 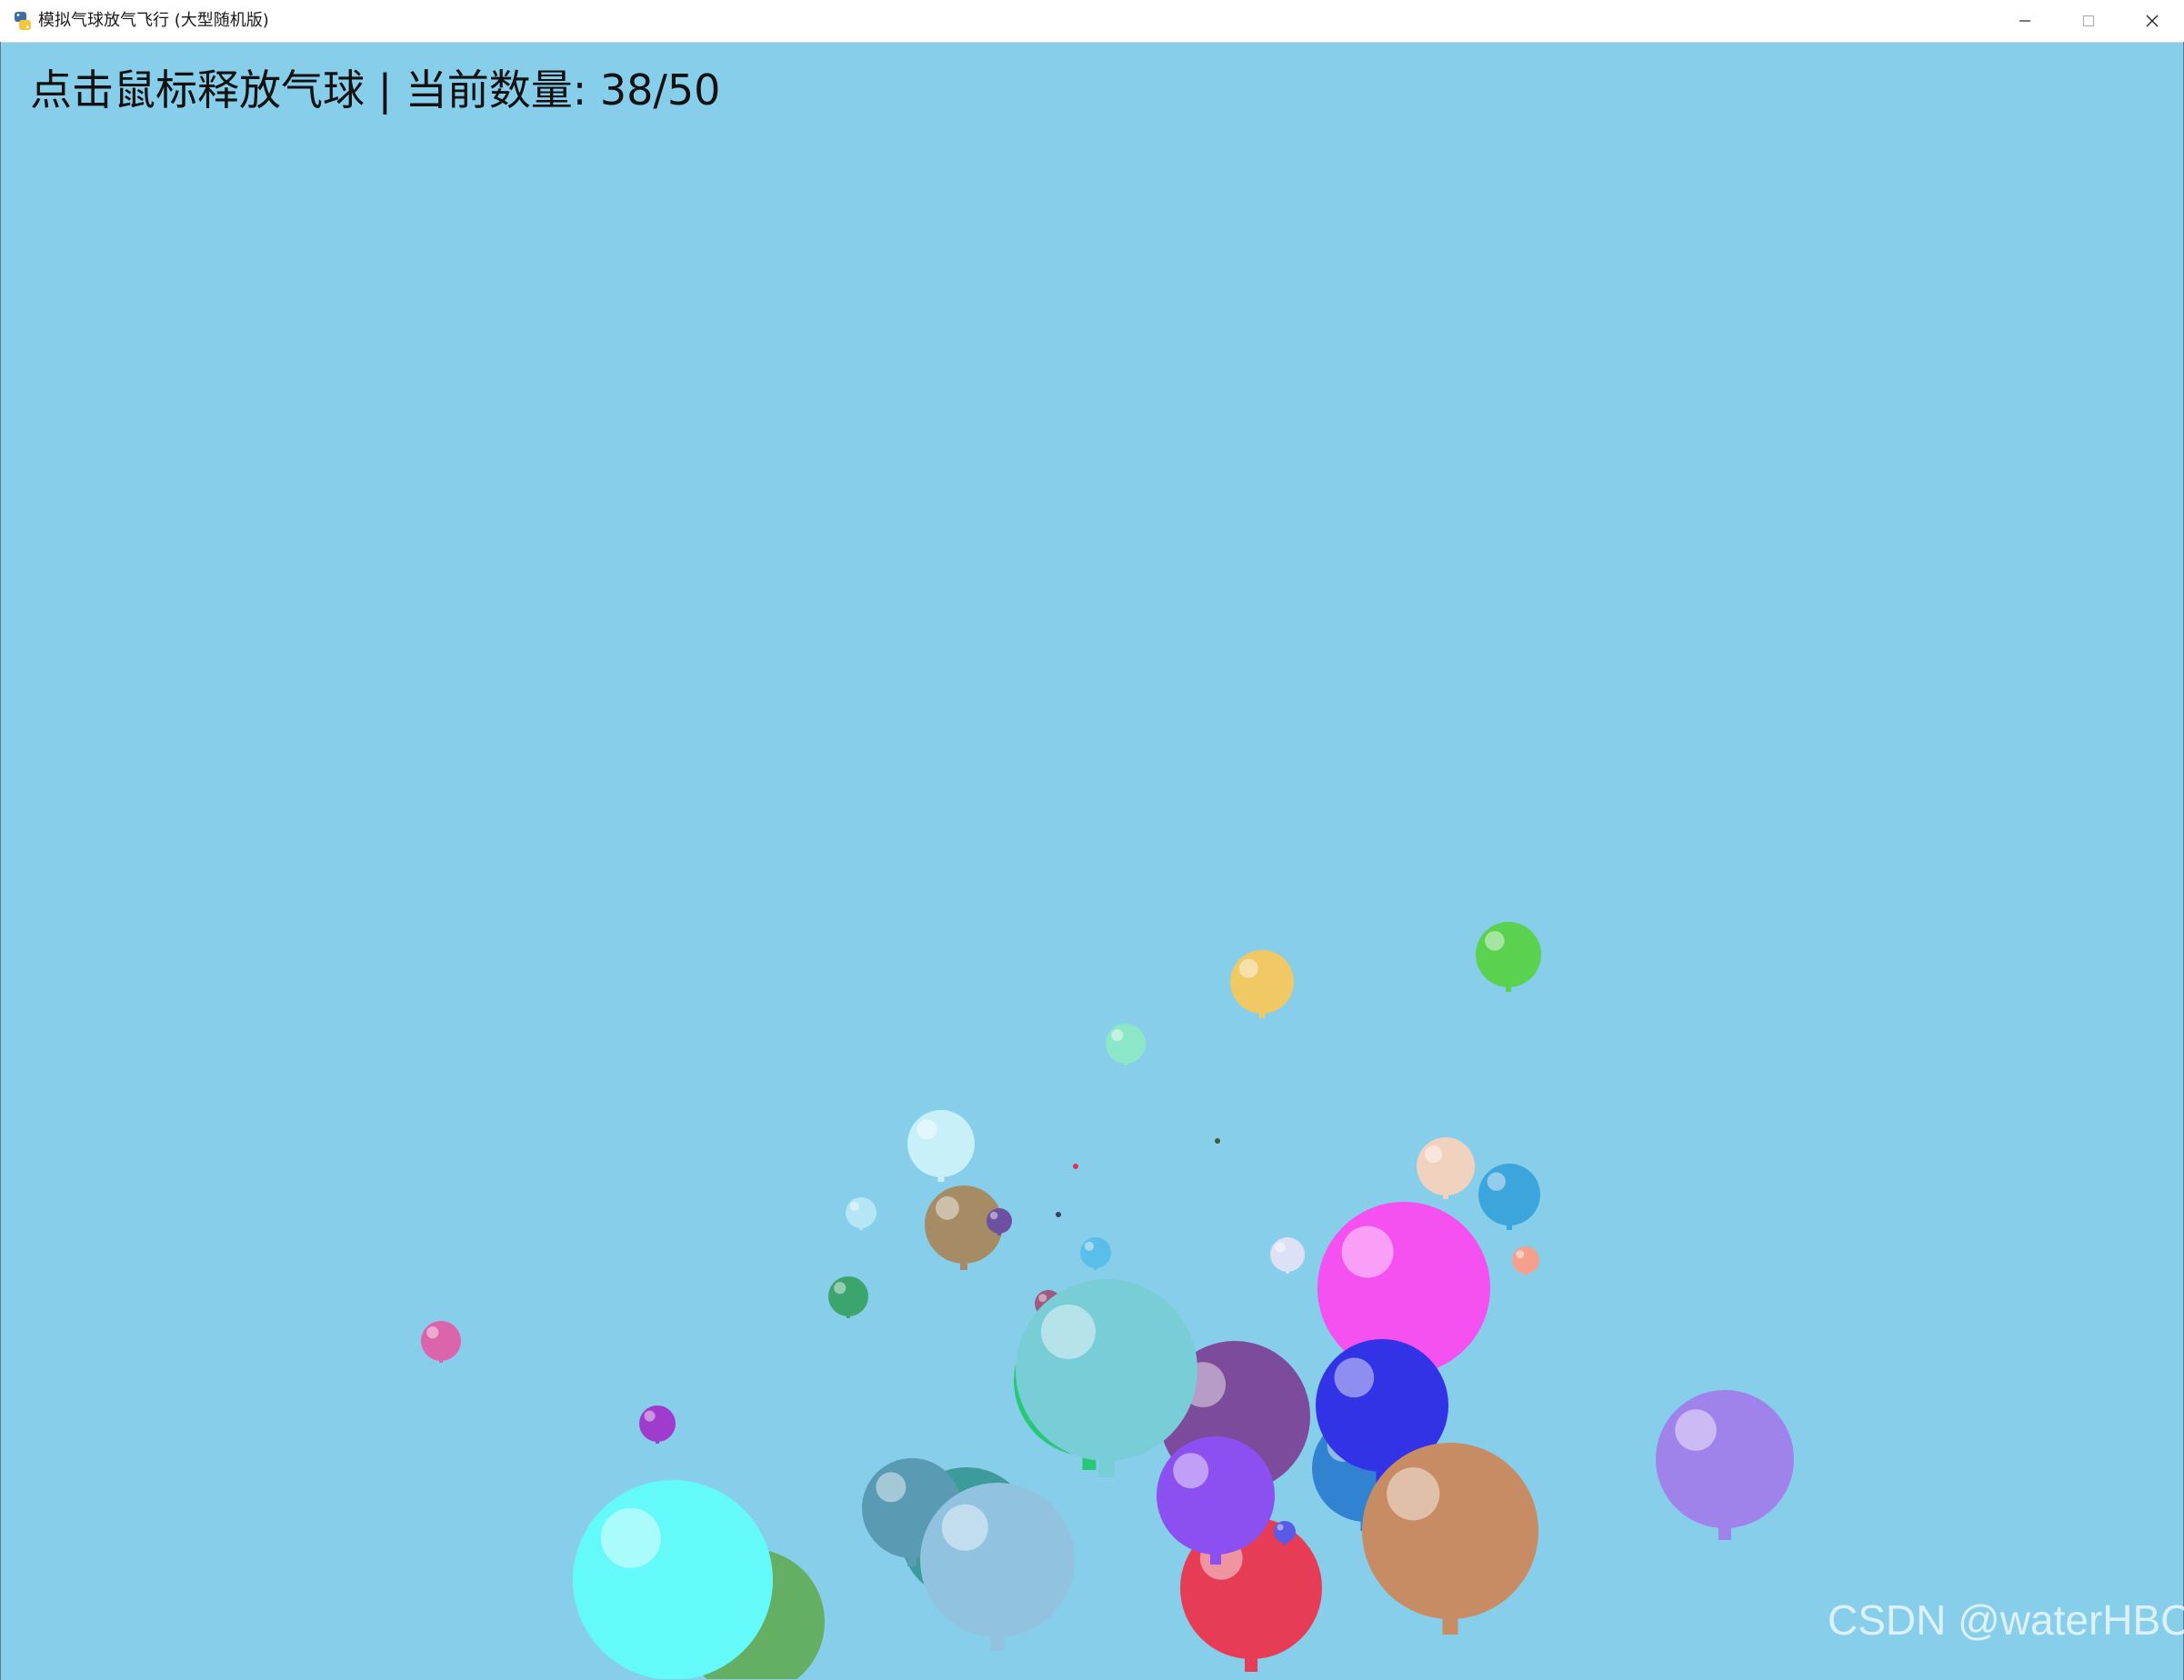 I want to click on maximize-button, so click(x=2088, y=21).